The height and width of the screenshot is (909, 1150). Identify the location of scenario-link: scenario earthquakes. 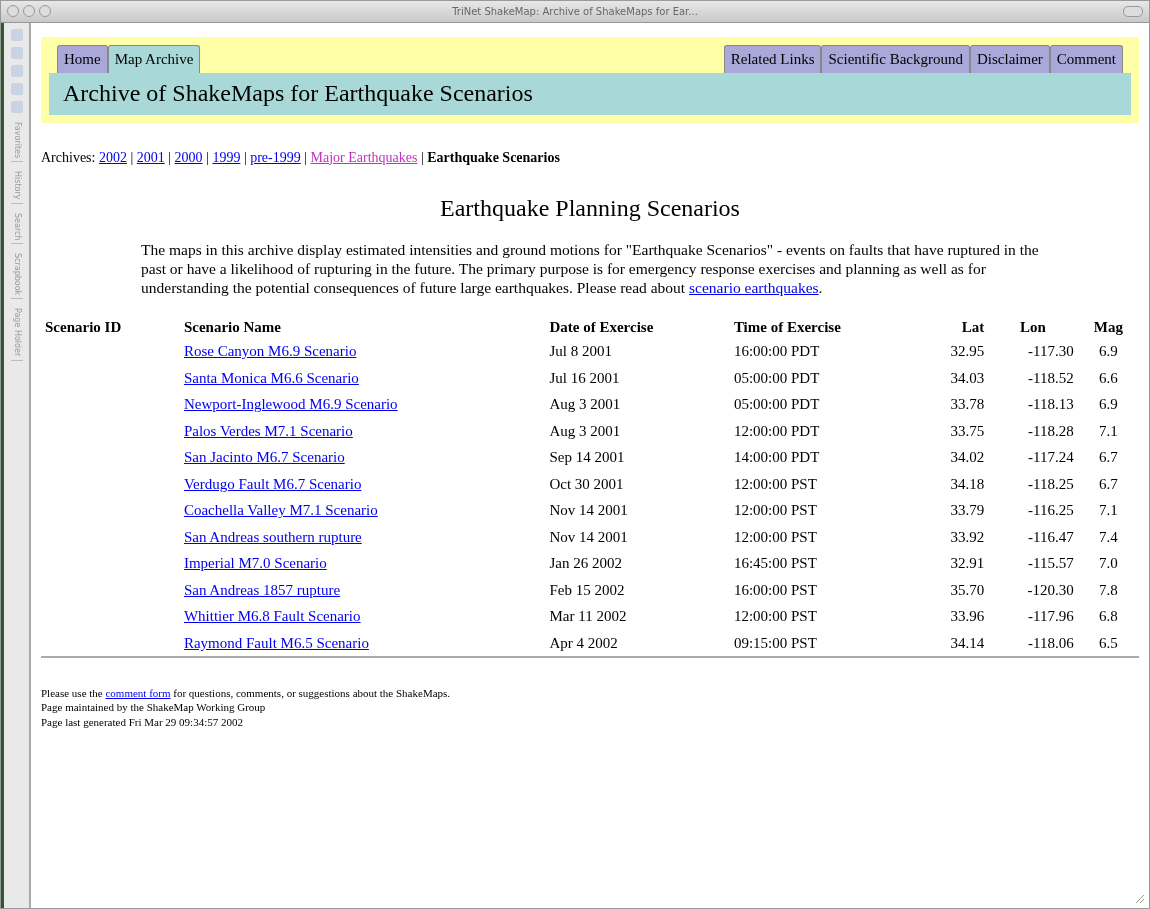
(754, 288).